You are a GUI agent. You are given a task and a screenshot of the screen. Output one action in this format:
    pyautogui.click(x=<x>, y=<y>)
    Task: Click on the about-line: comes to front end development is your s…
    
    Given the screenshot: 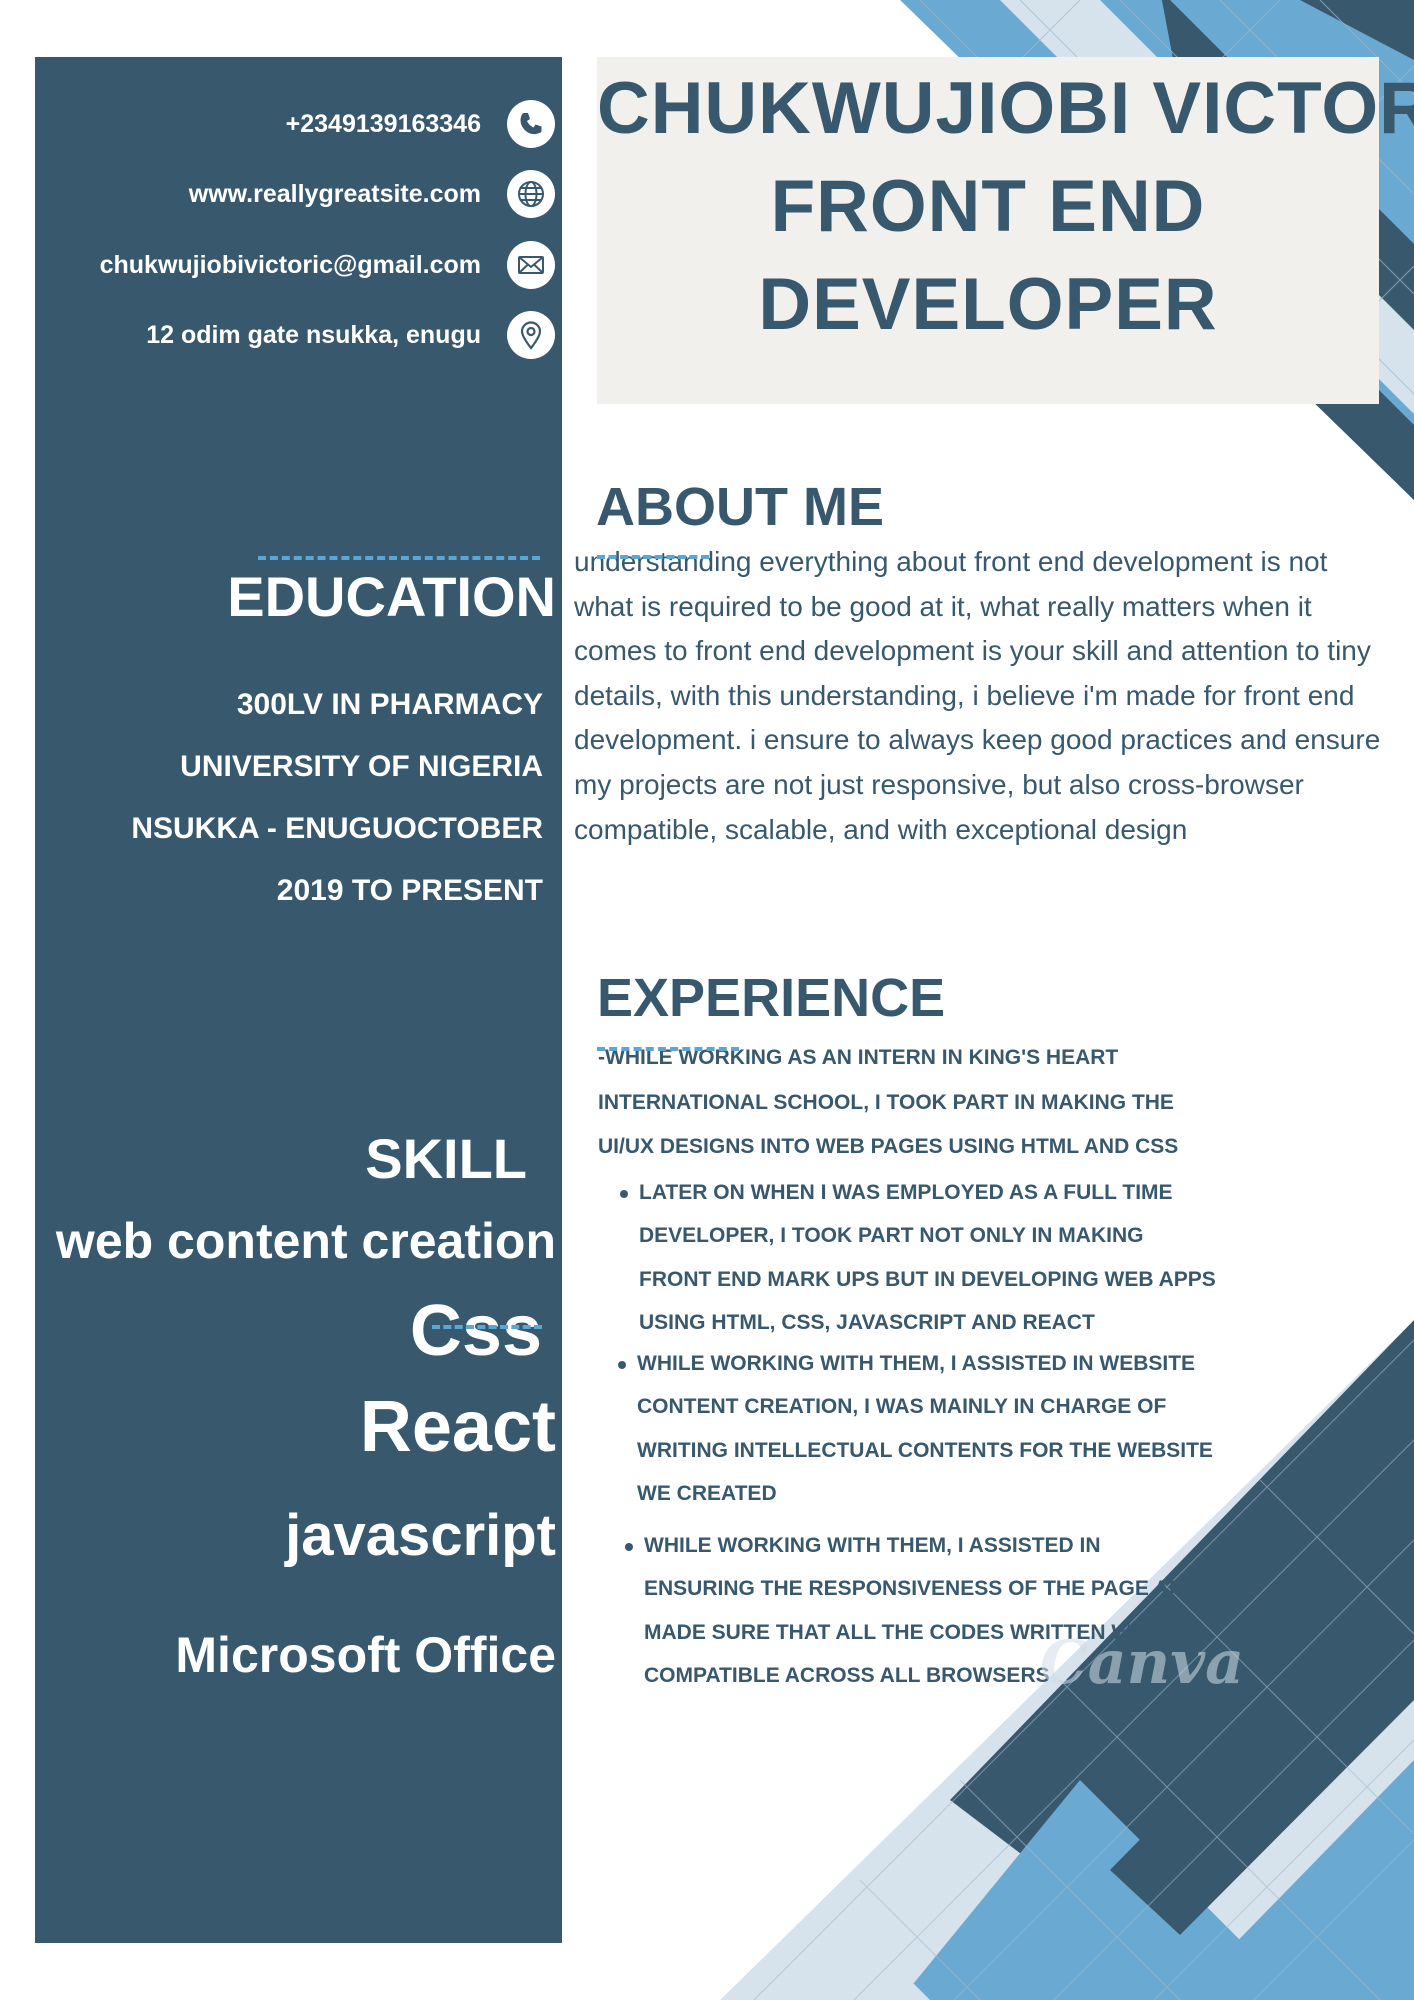 What is the action you would take?
    pyautogui.click(x=972, y=651)
    